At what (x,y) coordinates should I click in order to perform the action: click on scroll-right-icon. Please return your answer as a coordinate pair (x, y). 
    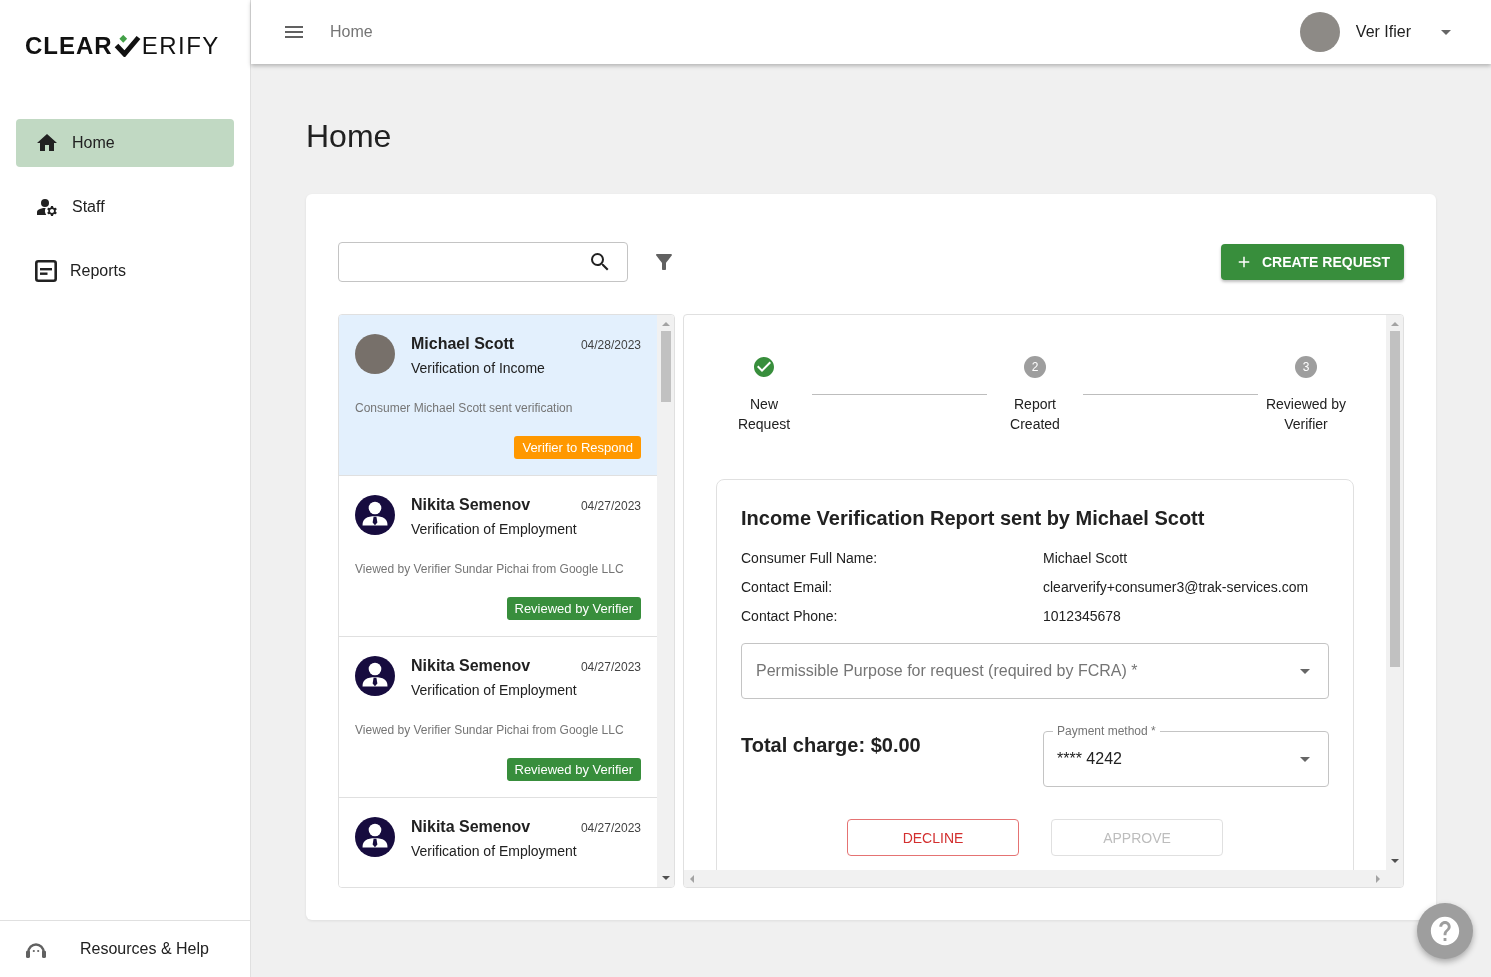
    Looking at the image, I should click on (1378, 878).